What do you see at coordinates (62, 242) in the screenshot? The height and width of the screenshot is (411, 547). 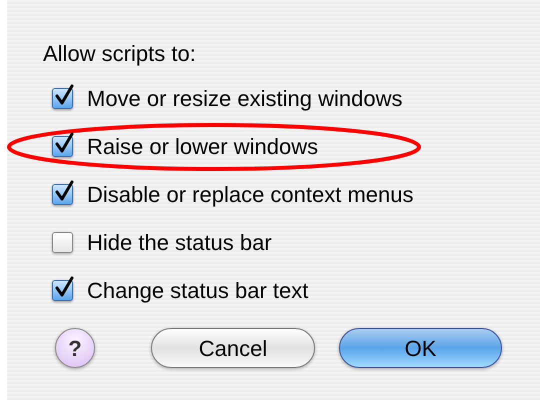 I see `checkbox` at bounding box center [62, 242].